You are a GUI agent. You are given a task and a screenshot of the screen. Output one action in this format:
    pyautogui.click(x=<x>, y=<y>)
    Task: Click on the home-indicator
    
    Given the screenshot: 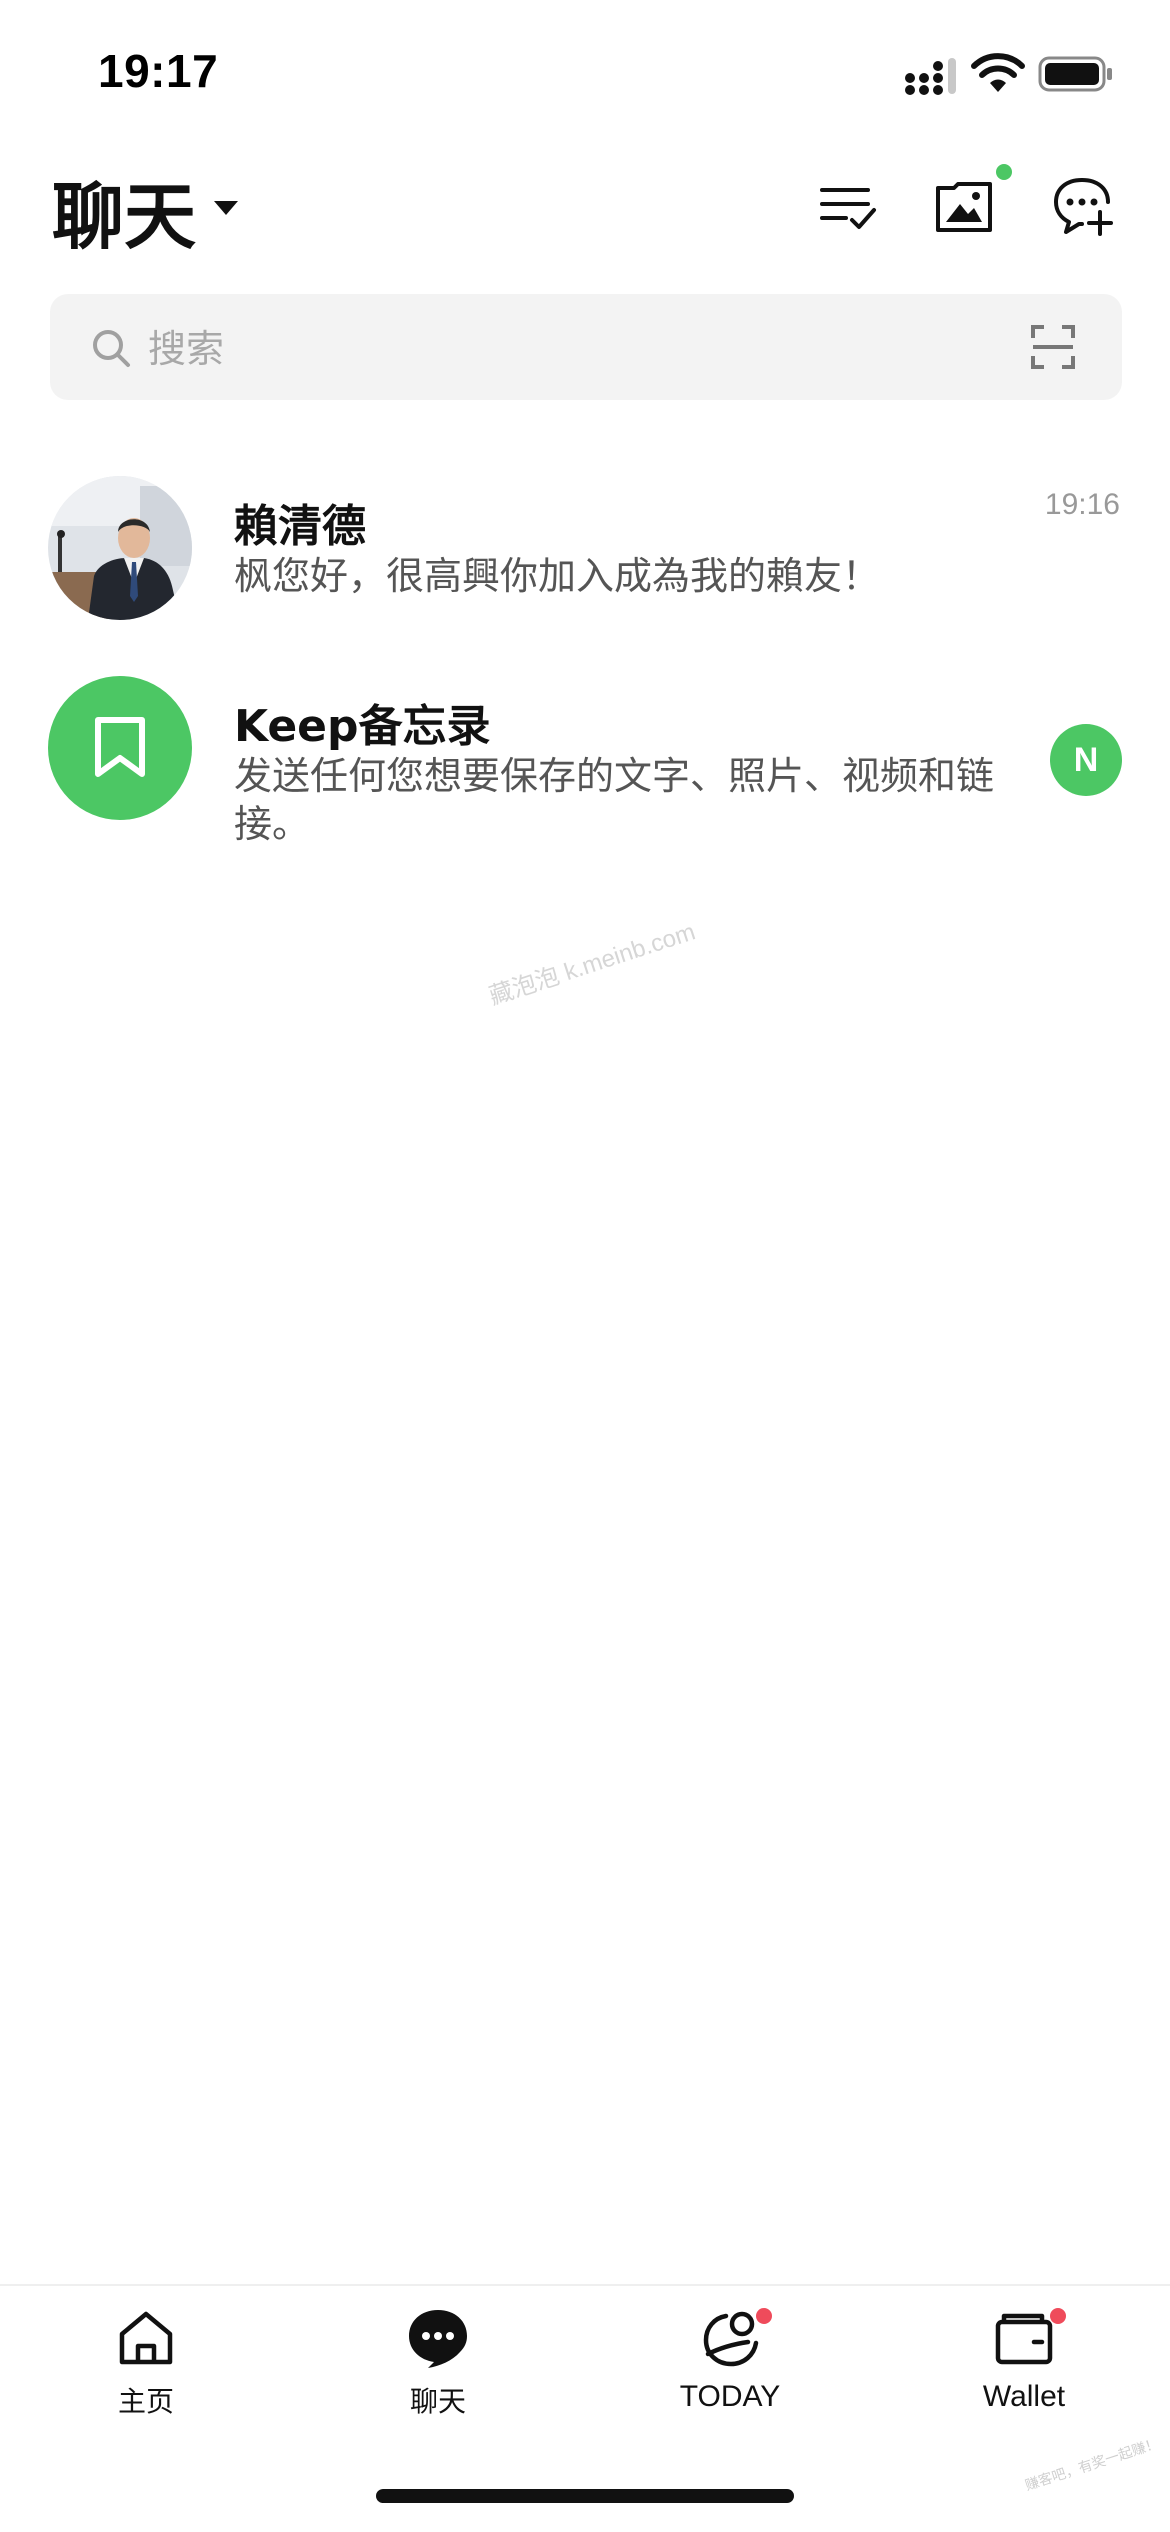 What is the action you would take?
    pyautogui.click(x=585, y=2496)
    